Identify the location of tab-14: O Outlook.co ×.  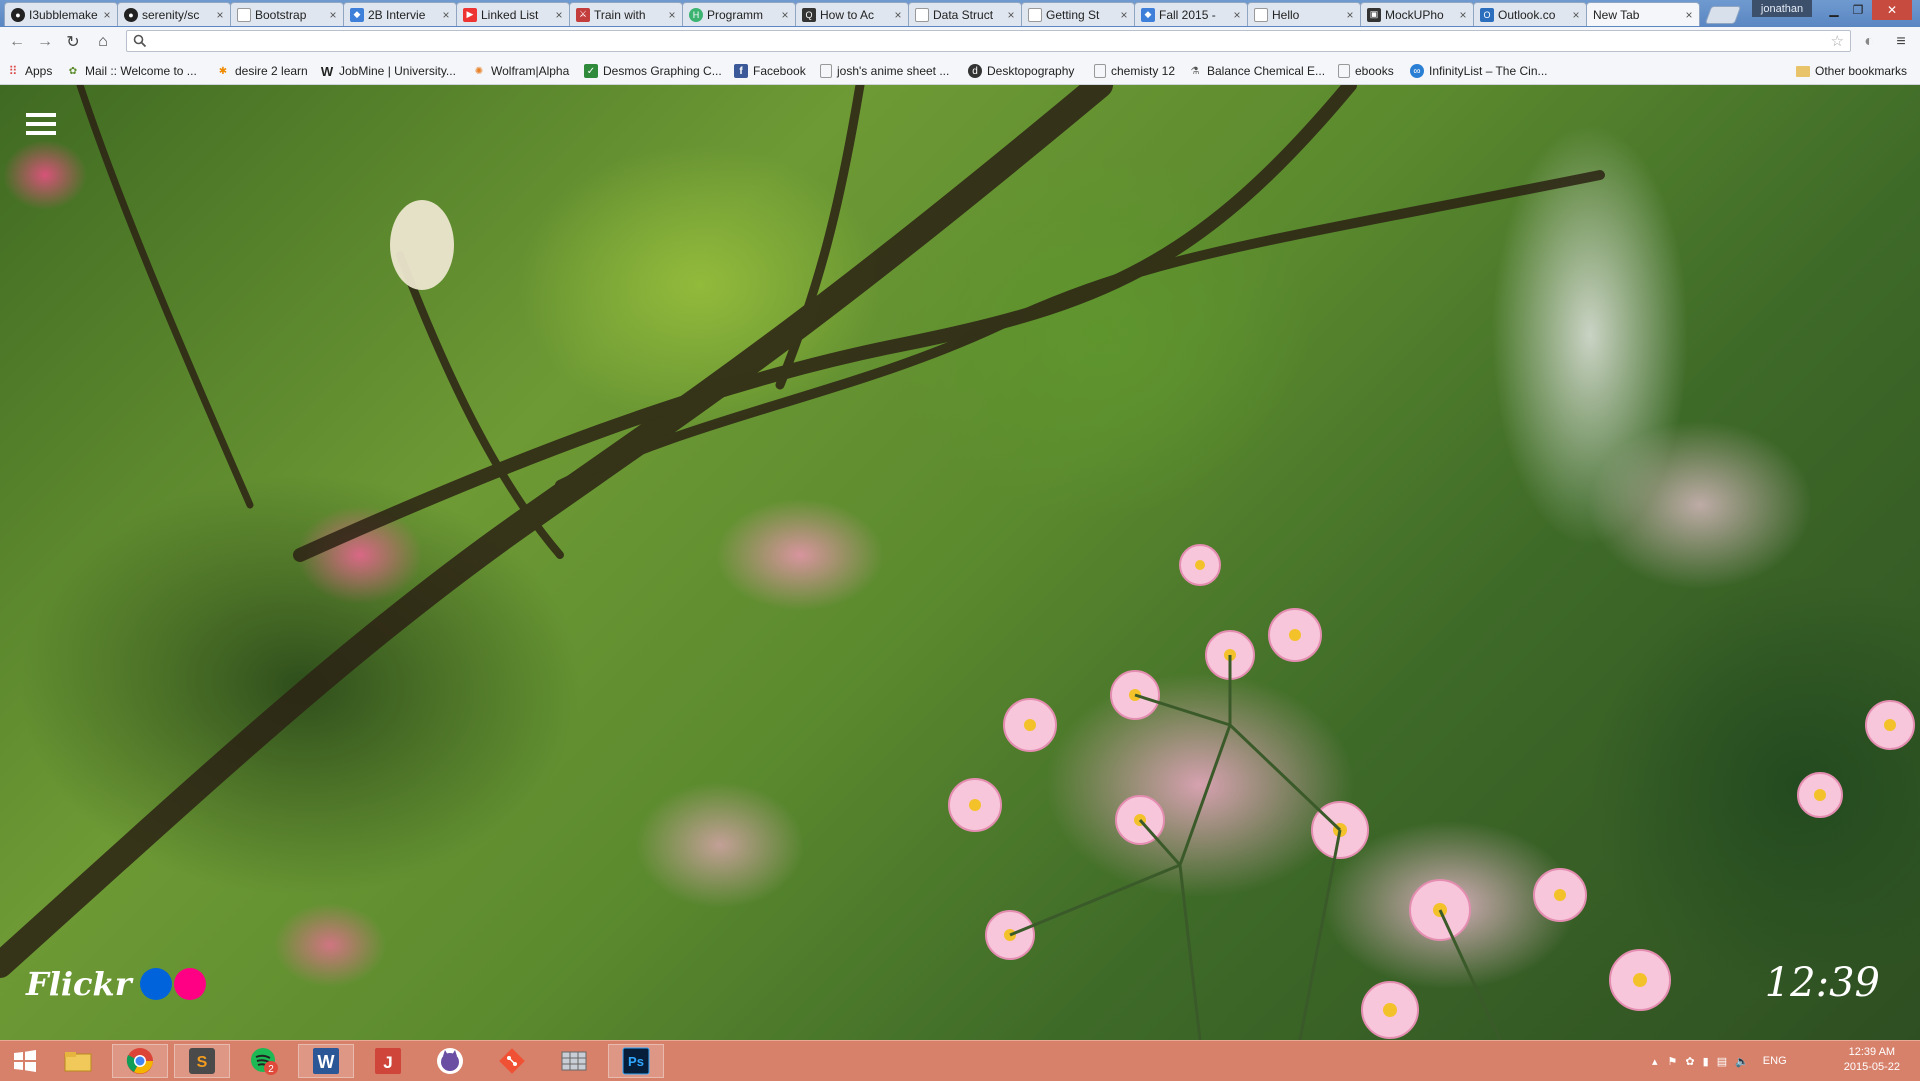
(1530, 14).